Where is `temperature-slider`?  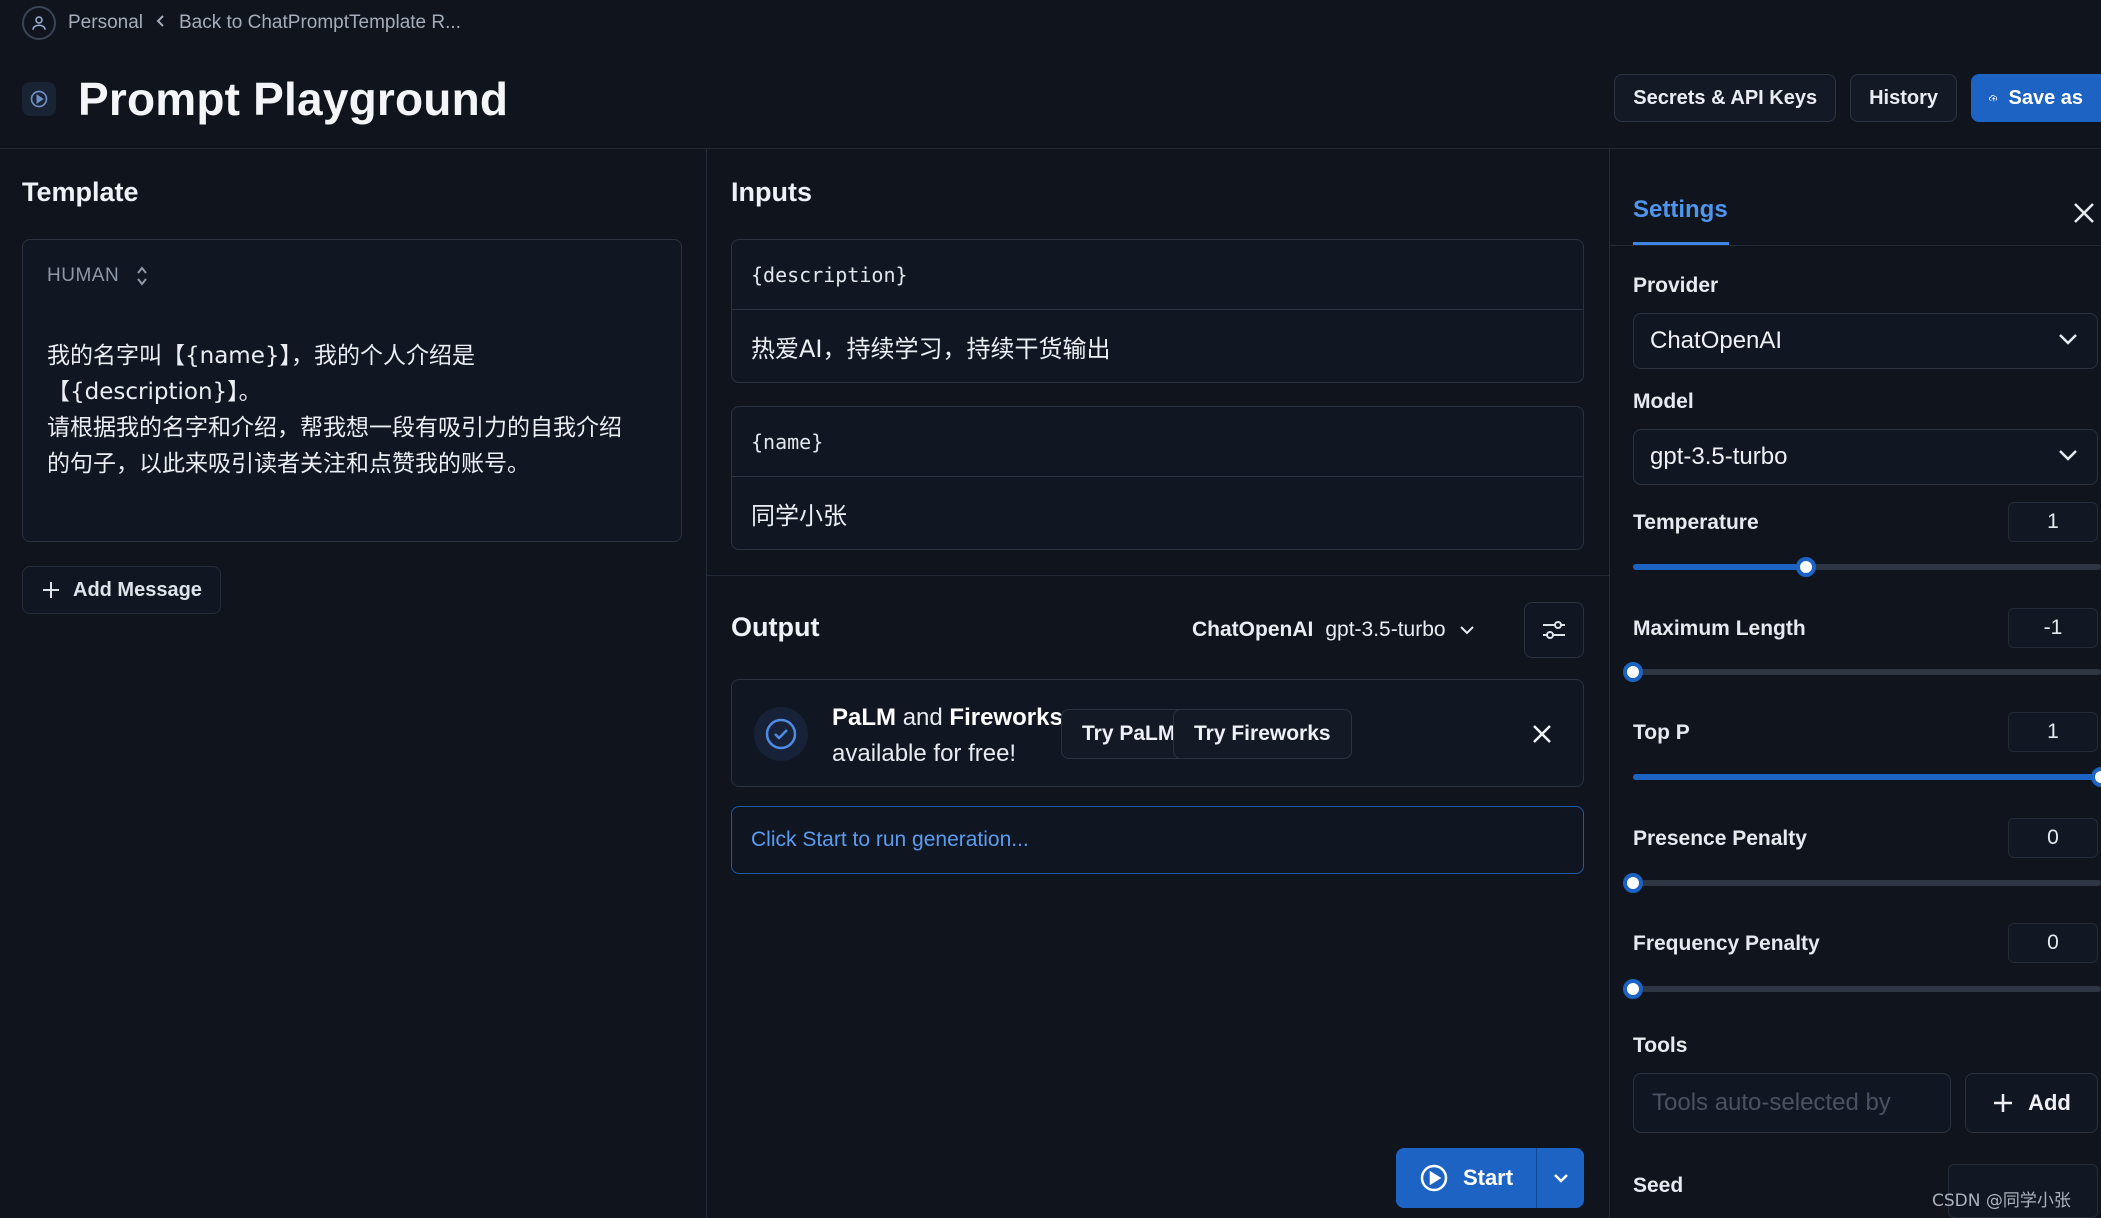 temperature-slider is located at coordinates (1867, 567).